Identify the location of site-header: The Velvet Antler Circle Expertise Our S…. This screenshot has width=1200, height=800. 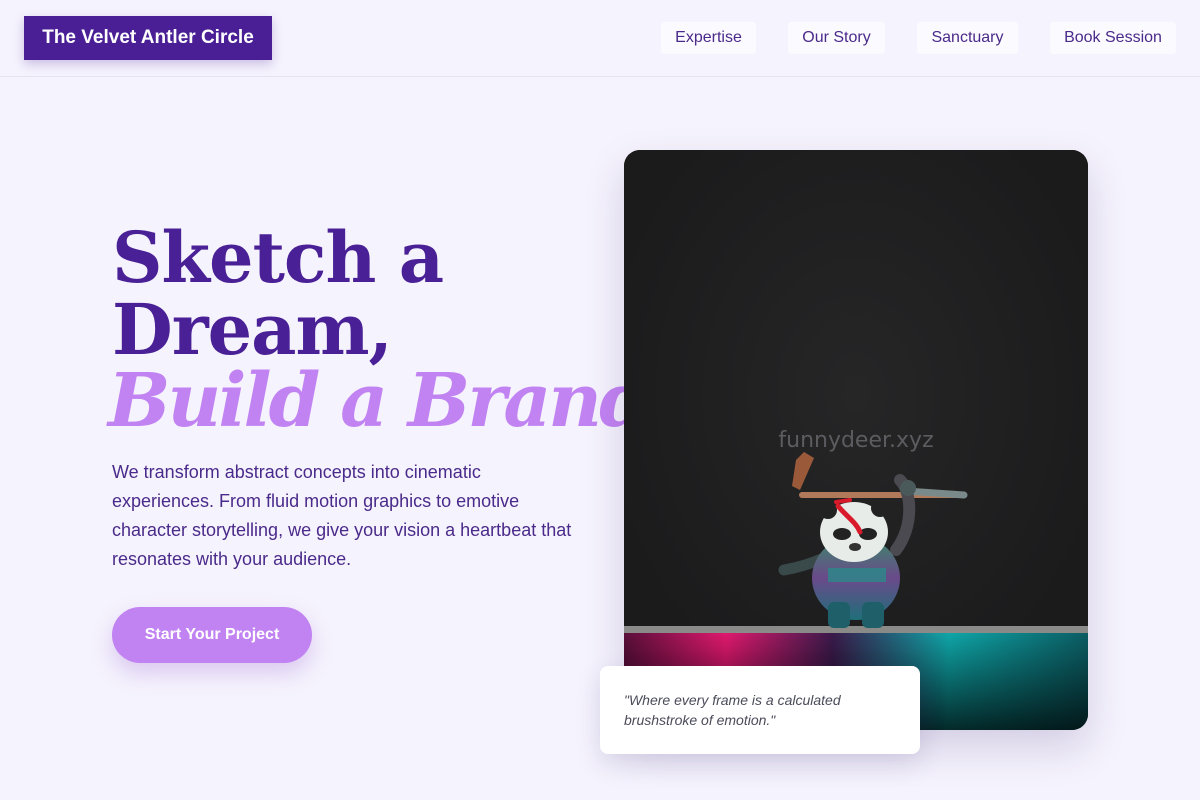
(600, 38).